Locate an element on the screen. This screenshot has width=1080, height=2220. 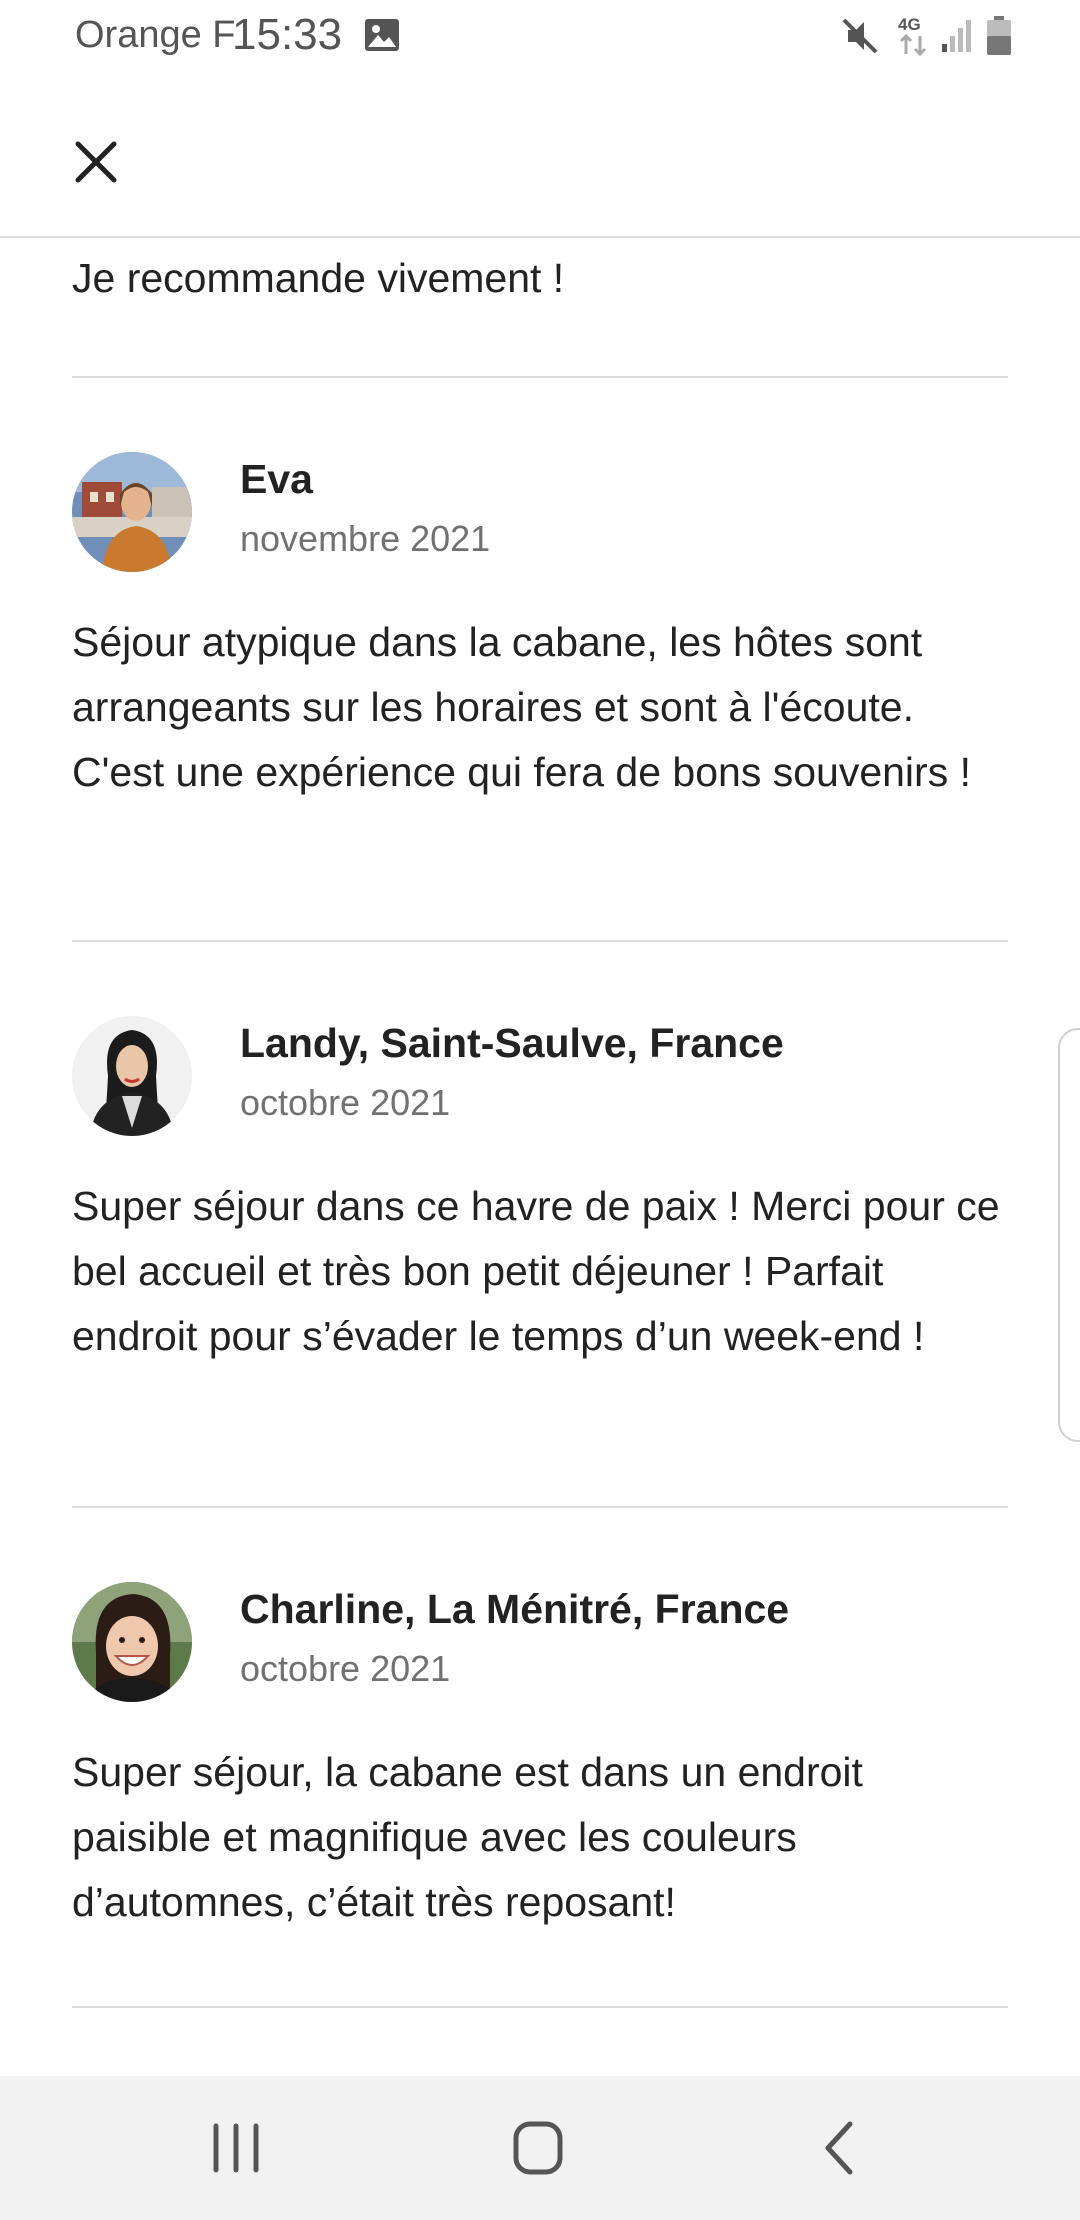
back-button is located at coordinates (840, 2148).